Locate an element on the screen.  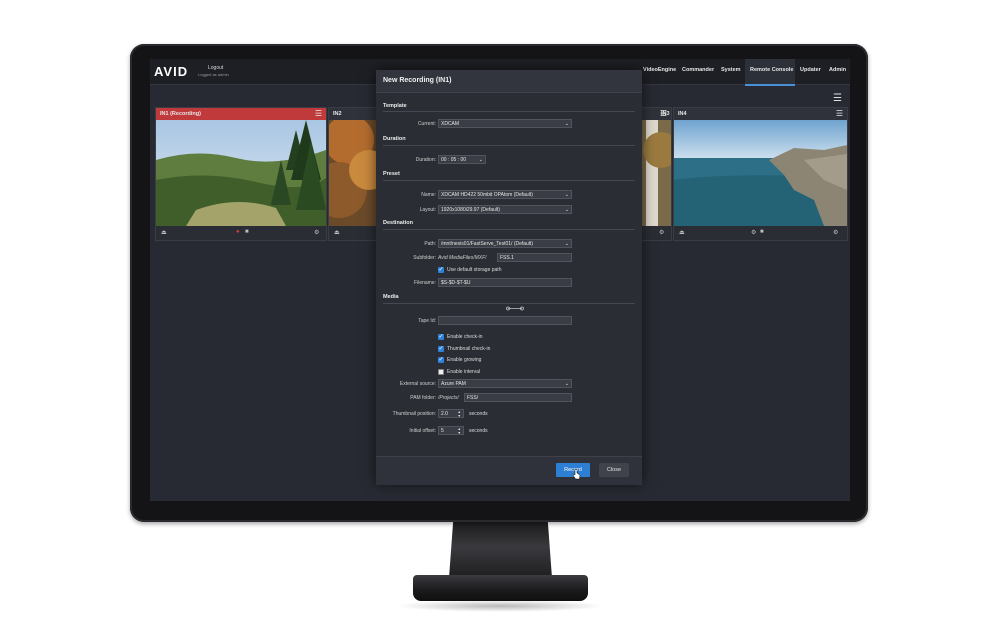
initial-offset-label: Initial offset: is located at coordinates (422, 431).